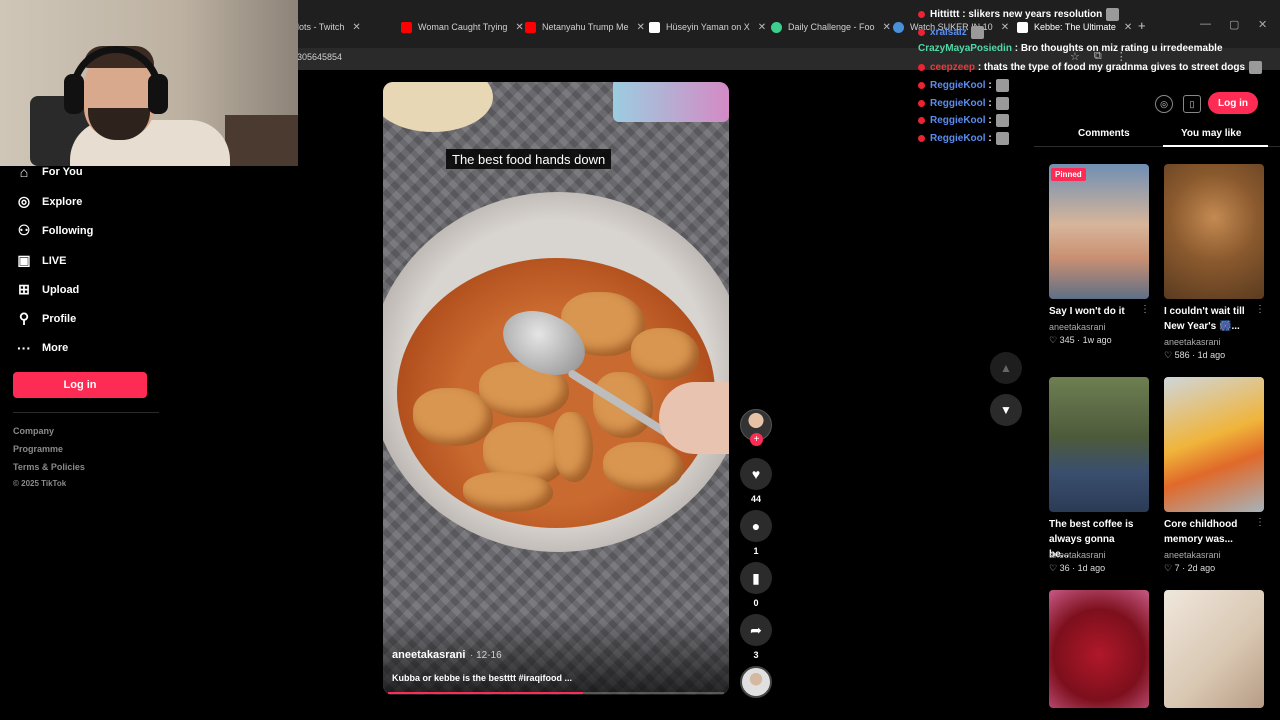 Image resolution: width=1280 pixels, height=720 pixels. What do you see at coordinates (40, 260) in the screenshot?
I see `sidebar-item-live: ▣ LIVE` at bounding box center [40, 260].